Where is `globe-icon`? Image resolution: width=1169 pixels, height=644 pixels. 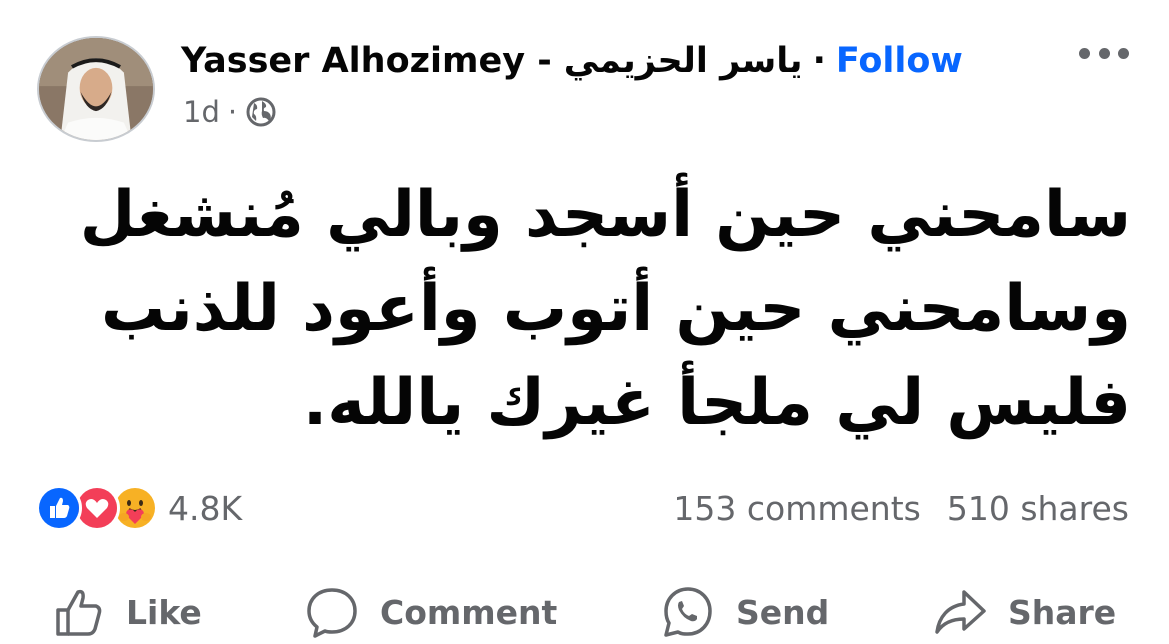 globe-icon is located at coordinates (261, 112).